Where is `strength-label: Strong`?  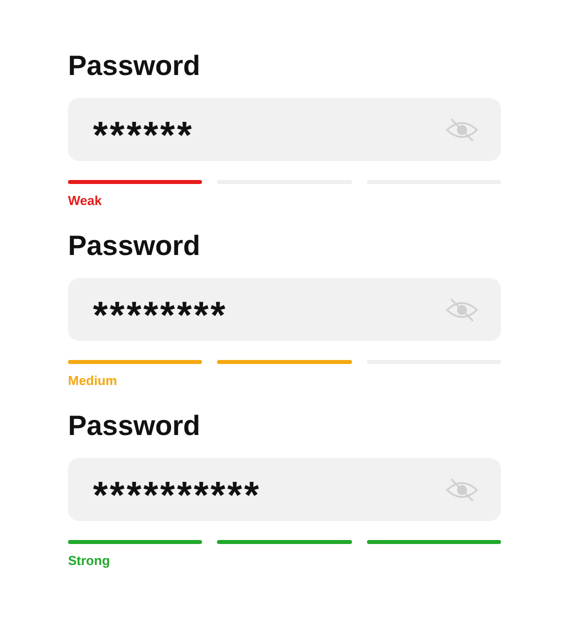 strength-label: Strong is located at coordinates (89, 561).